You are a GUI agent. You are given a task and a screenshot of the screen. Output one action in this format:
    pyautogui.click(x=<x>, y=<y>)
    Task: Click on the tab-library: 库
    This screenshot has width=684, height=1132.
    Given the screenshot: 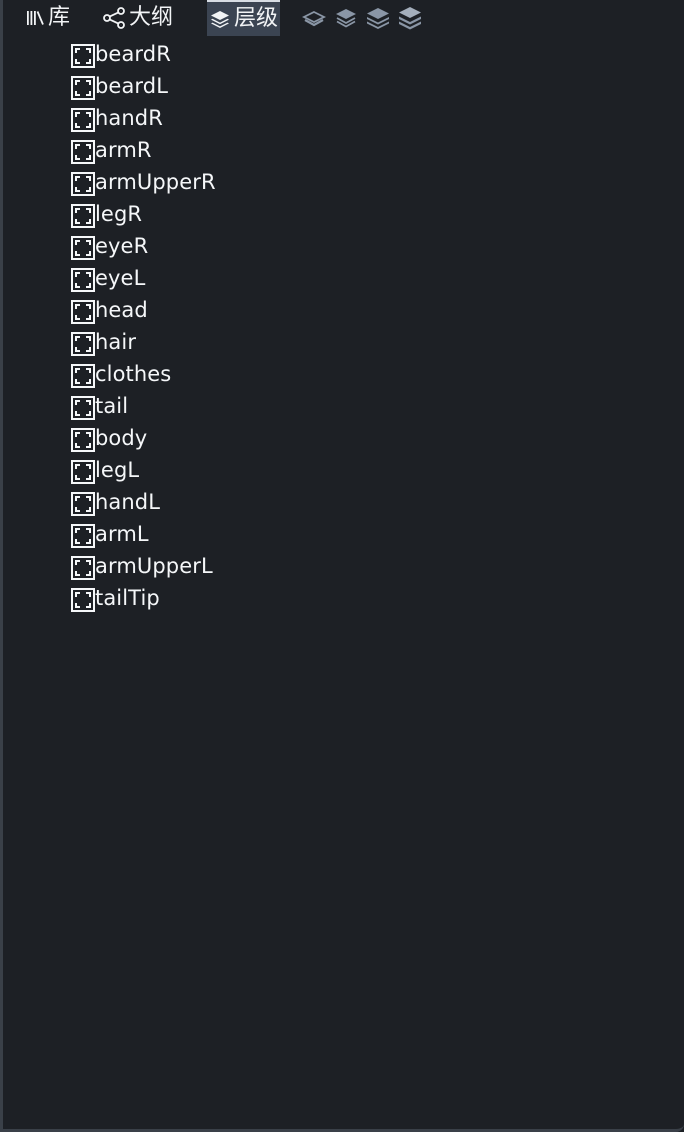 What is the action you would take?
    pyautogui.click(x=47, y=18)
    